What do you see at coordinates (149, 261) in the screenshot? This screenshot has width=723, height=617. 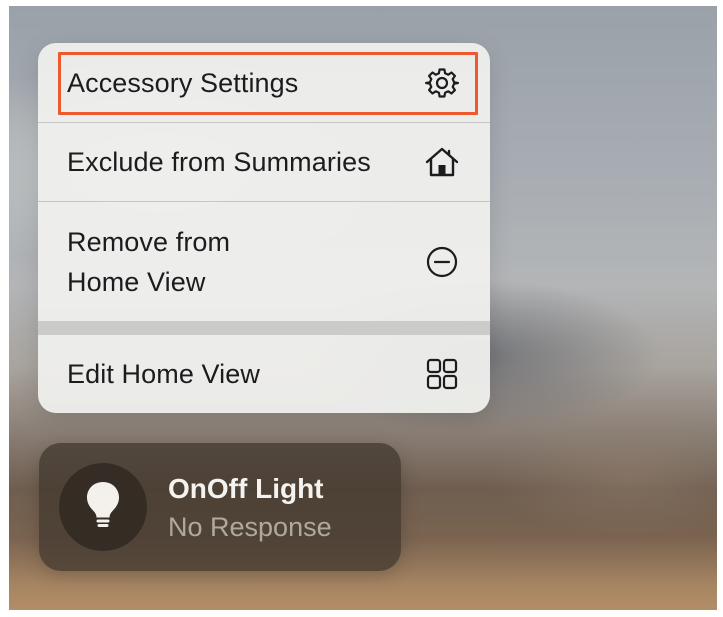 I see `menu-item-label: Remove from Home View` at bounding box center [149, 261].